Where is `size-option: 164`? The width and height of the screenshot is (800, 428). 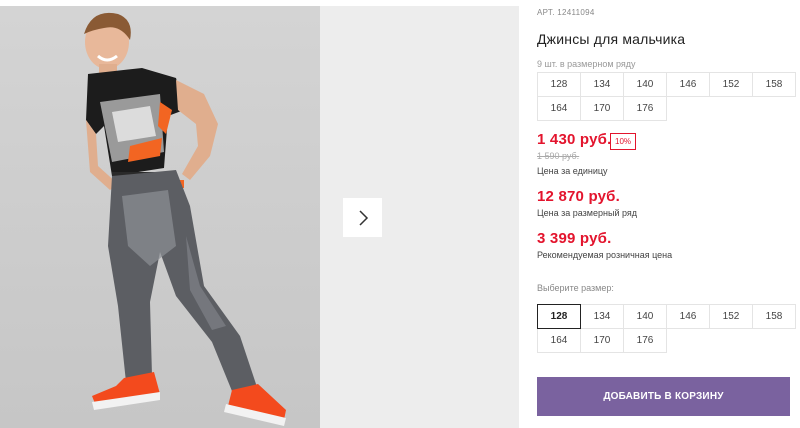
size-option: 164 is located at coordinates (559, 340).